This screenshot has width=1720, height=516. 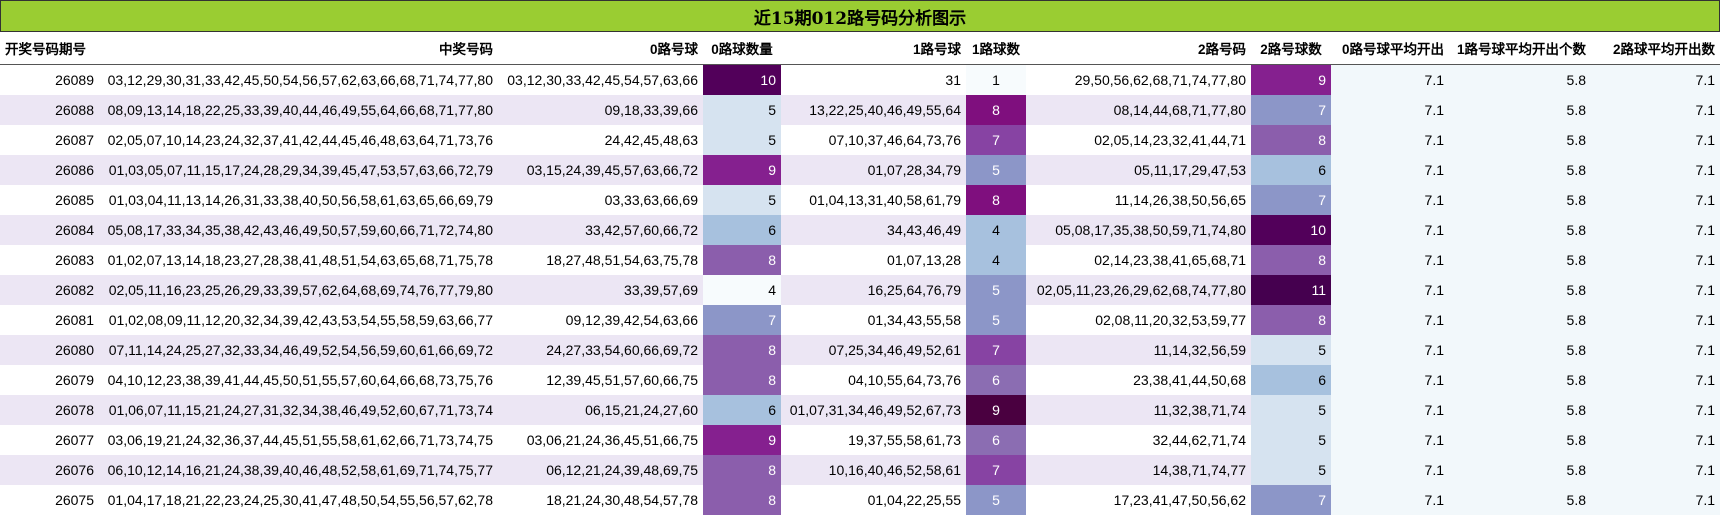 What do you see at coordinates (600, 260) in the screenshot?
I see `cell-route0-balls: 18,27,48,51,54,63,75,78` at bounding box center [600, 260].